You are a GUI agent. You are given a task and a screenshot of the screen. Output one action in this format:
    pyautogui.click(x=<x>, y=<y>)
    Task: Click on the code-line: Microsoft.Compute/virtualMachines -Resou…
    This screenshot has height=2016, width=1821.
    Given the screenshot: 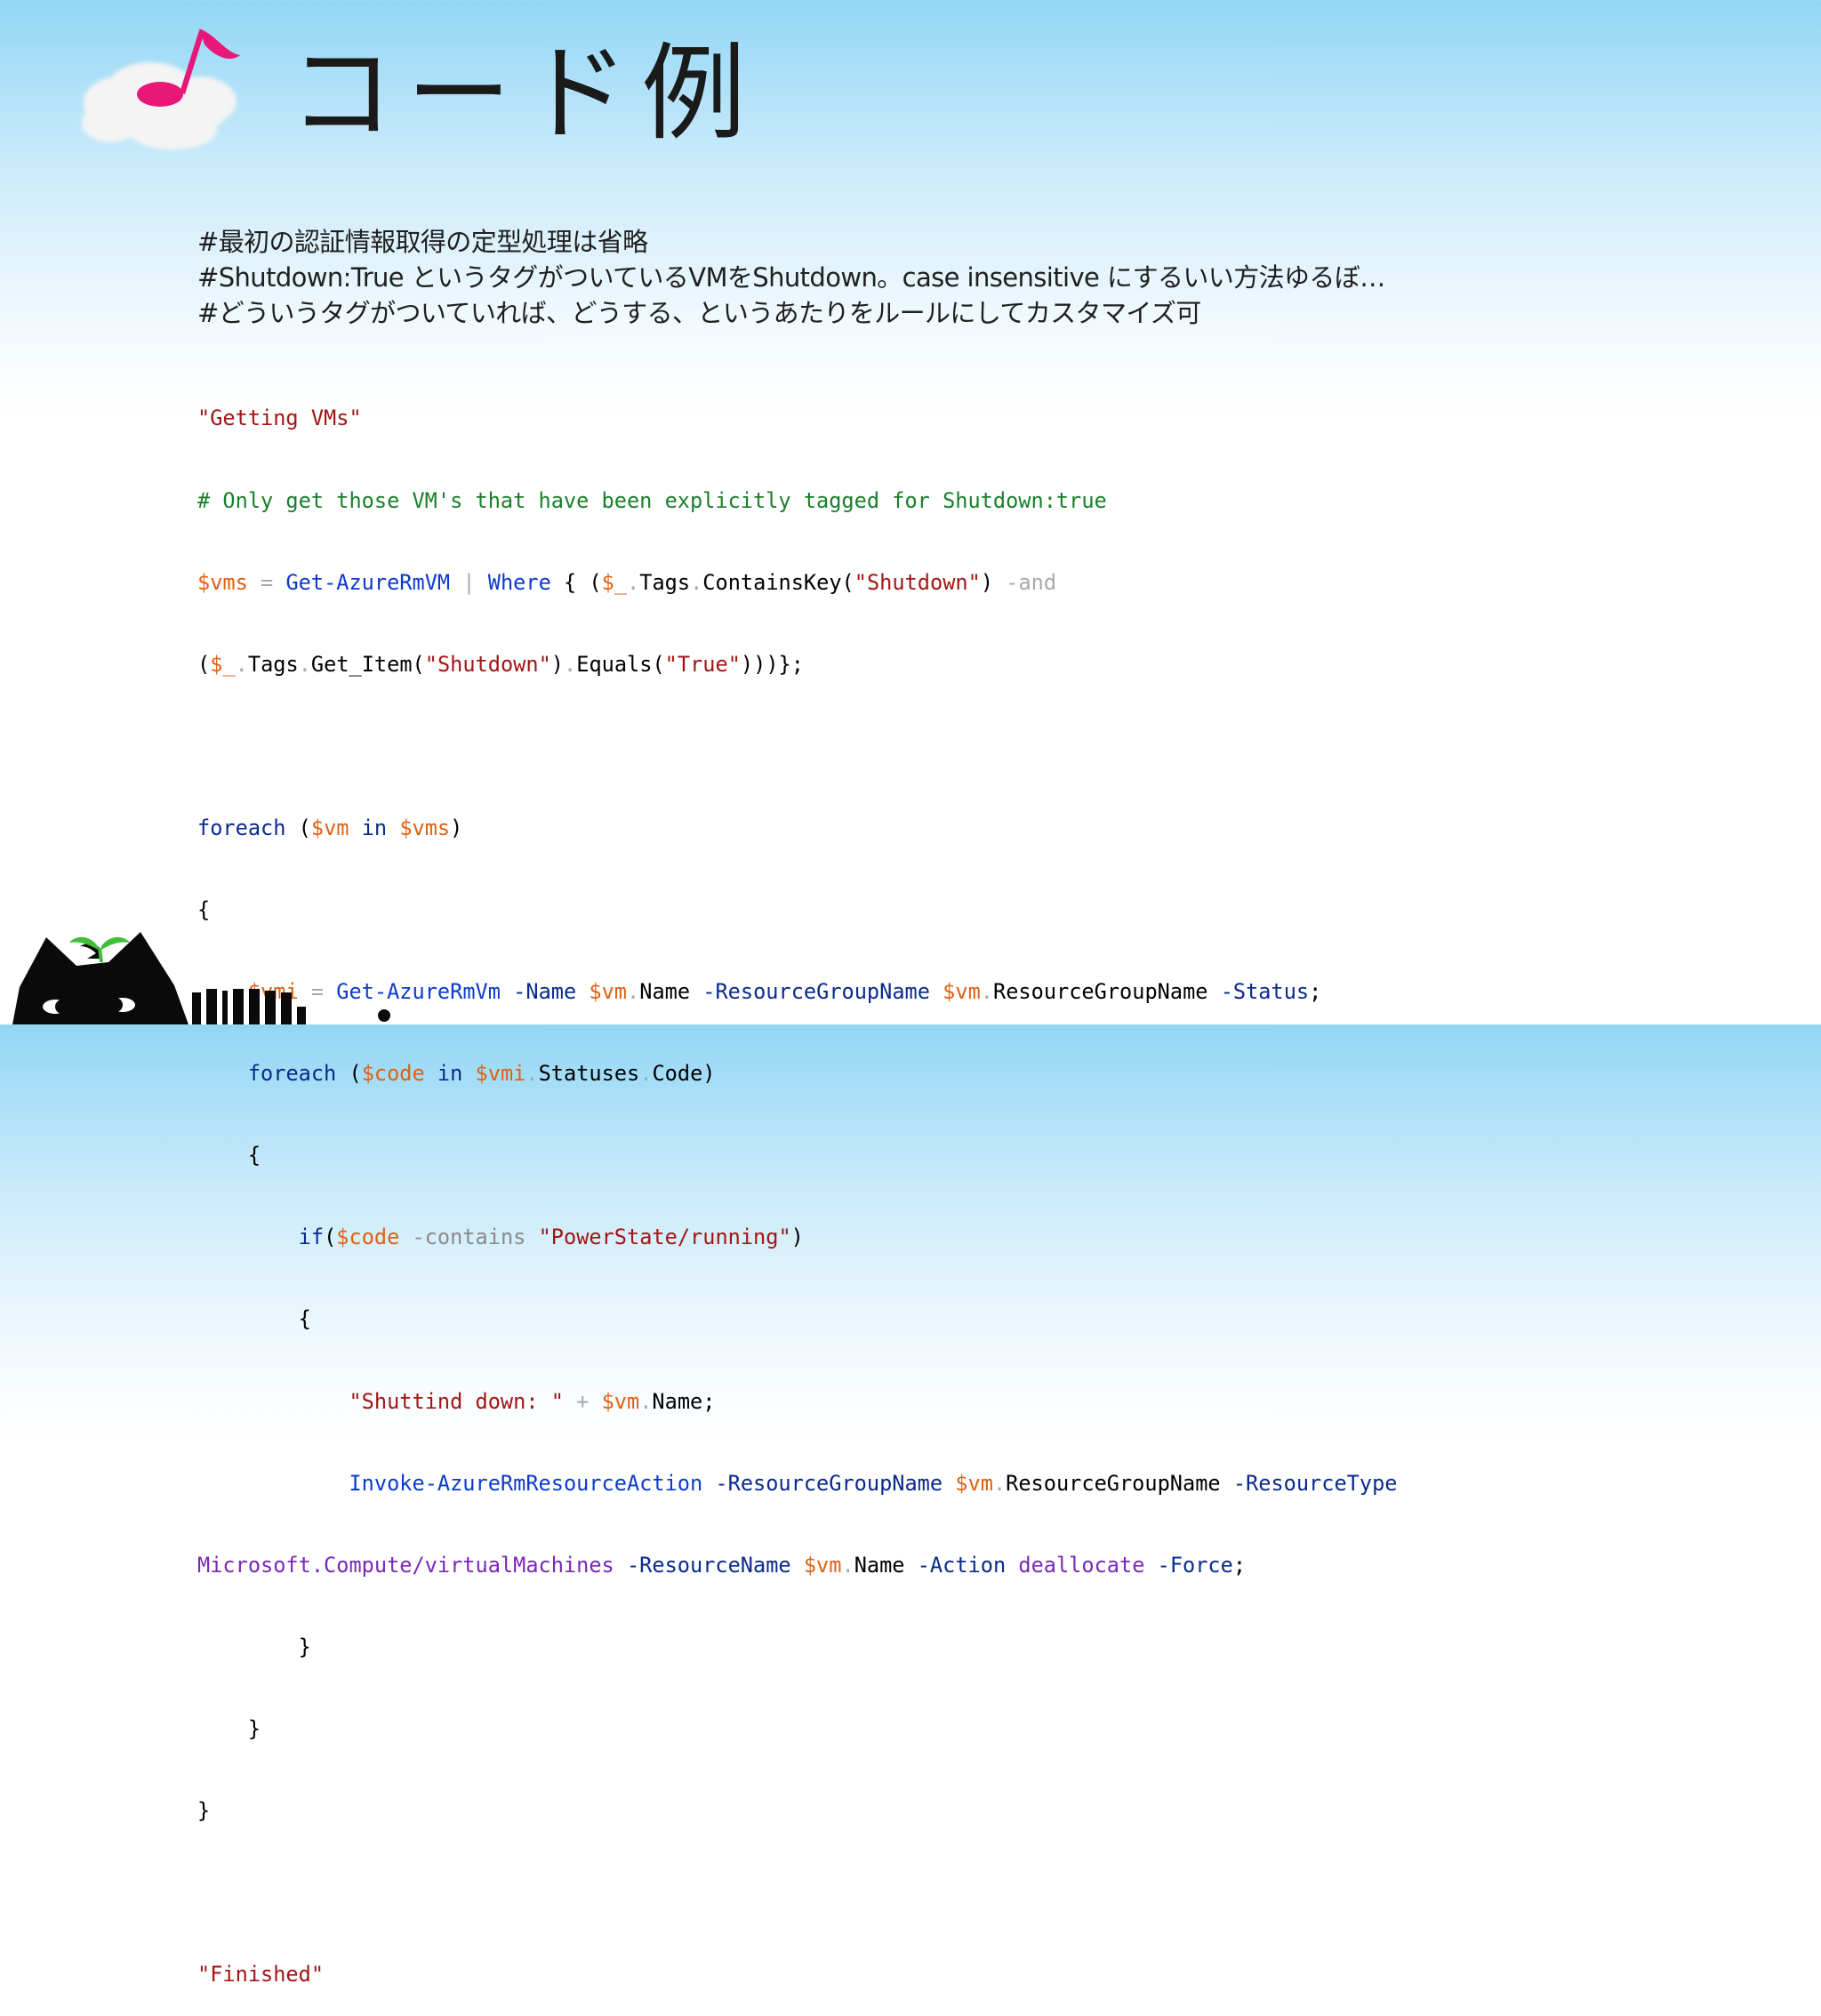 What is the action you would take?
    pyautogui.click(x=997, y=1565)
    